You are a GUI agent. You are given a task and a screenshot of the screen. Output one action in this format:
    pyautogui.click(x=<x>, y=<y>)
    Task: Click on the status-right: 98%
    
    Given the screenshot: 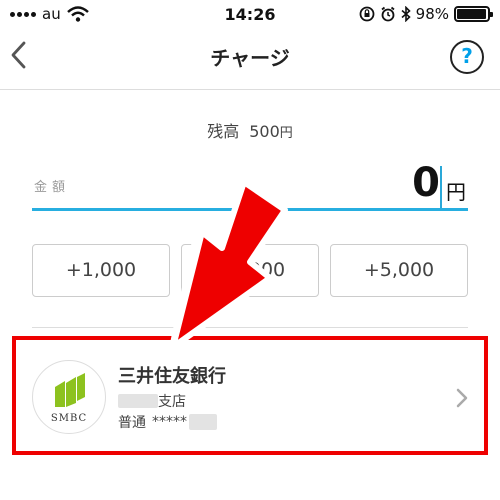 What is the action you would take?
    pyautogui.click(x=426, y=14)
    